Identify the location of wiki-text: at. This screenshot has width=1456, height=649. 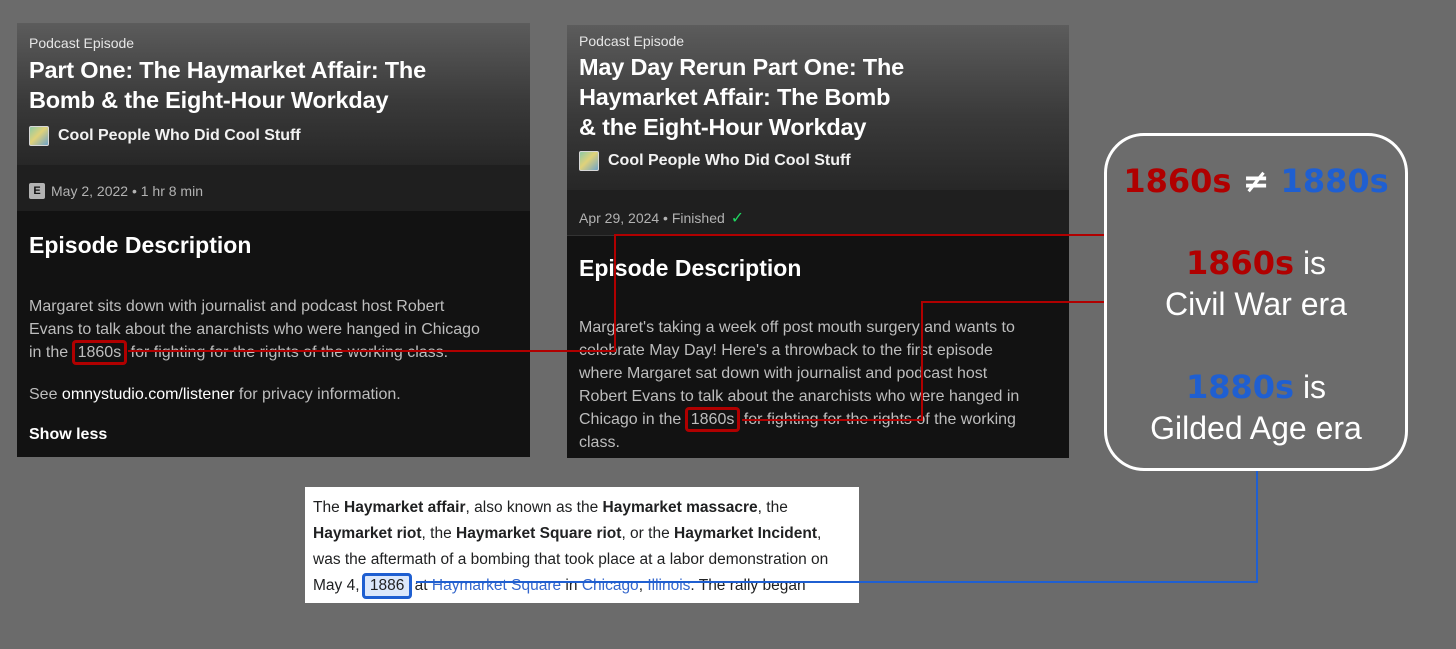
(421, 585).